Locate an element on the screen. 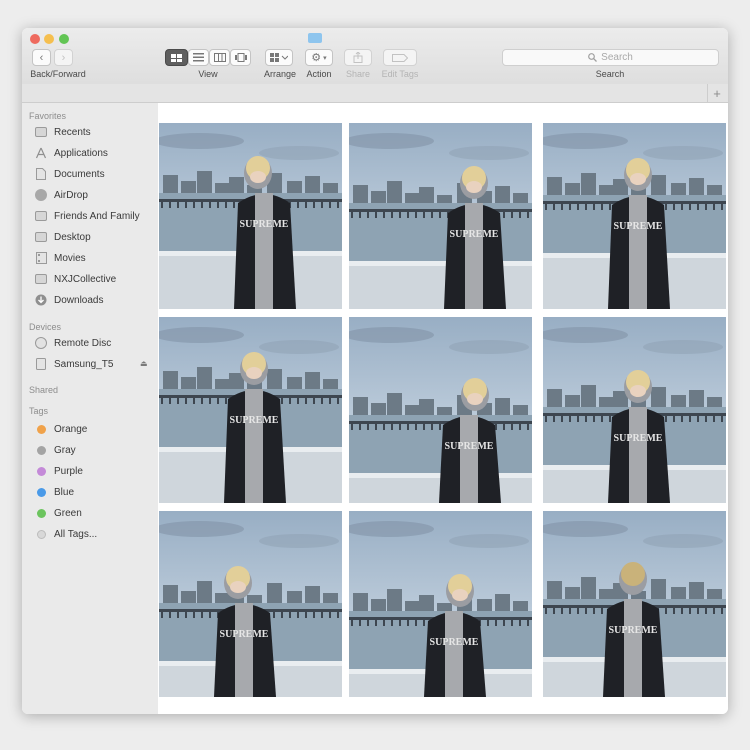 The width and height of the screenshot is (750, 750). folder-icon is located at coordinates (41, 279).